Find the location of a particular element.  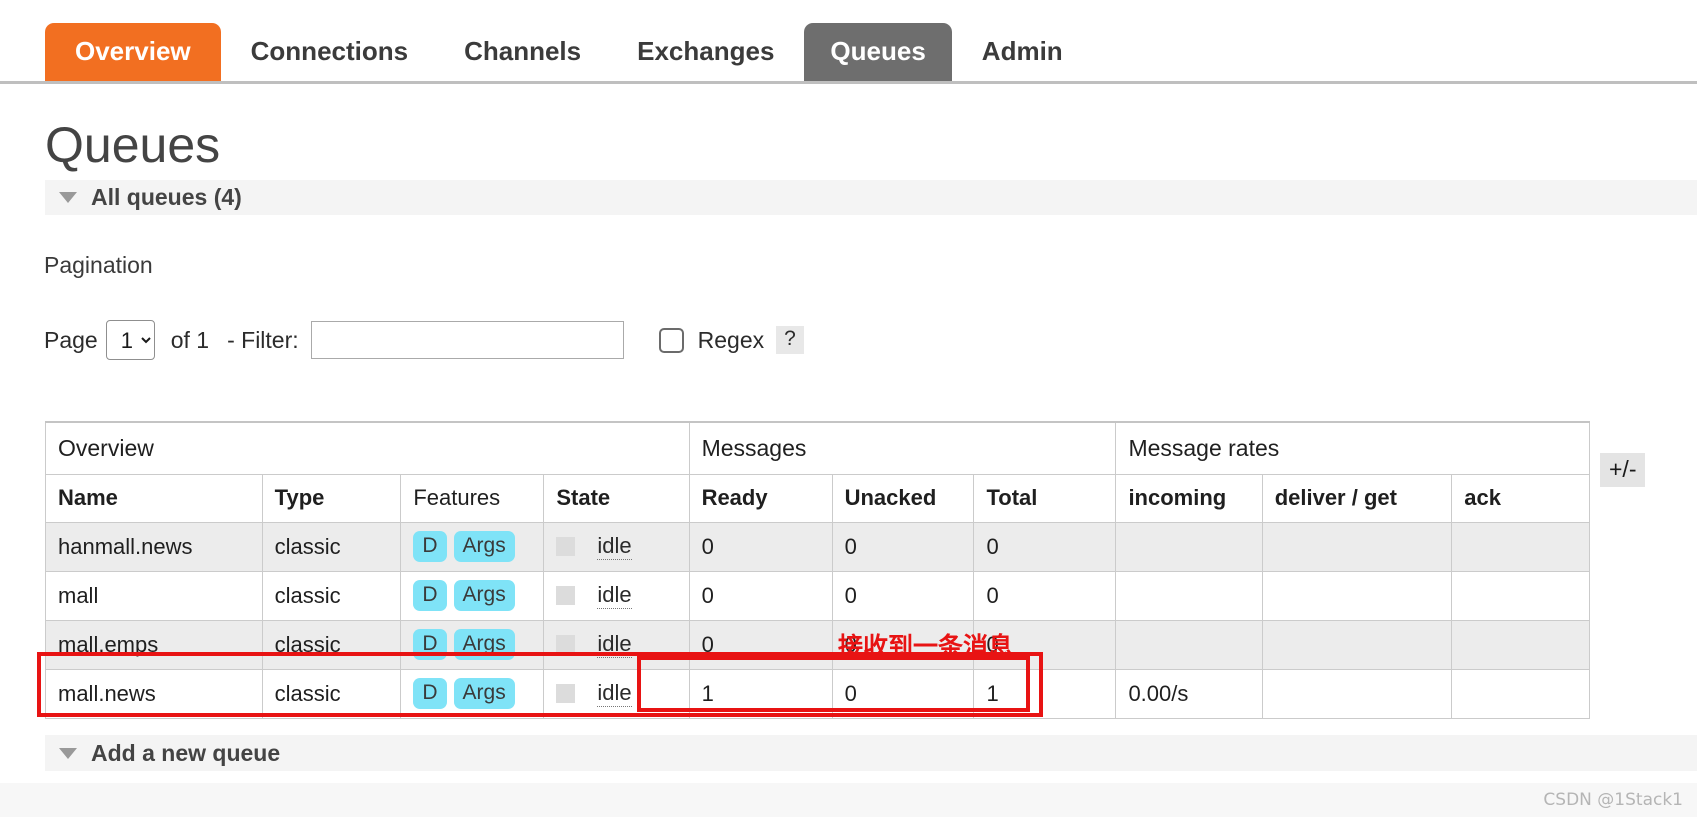

table-row: hanmall.news classic D Args idle 0 0 0 is located at coordinates (817, 546).